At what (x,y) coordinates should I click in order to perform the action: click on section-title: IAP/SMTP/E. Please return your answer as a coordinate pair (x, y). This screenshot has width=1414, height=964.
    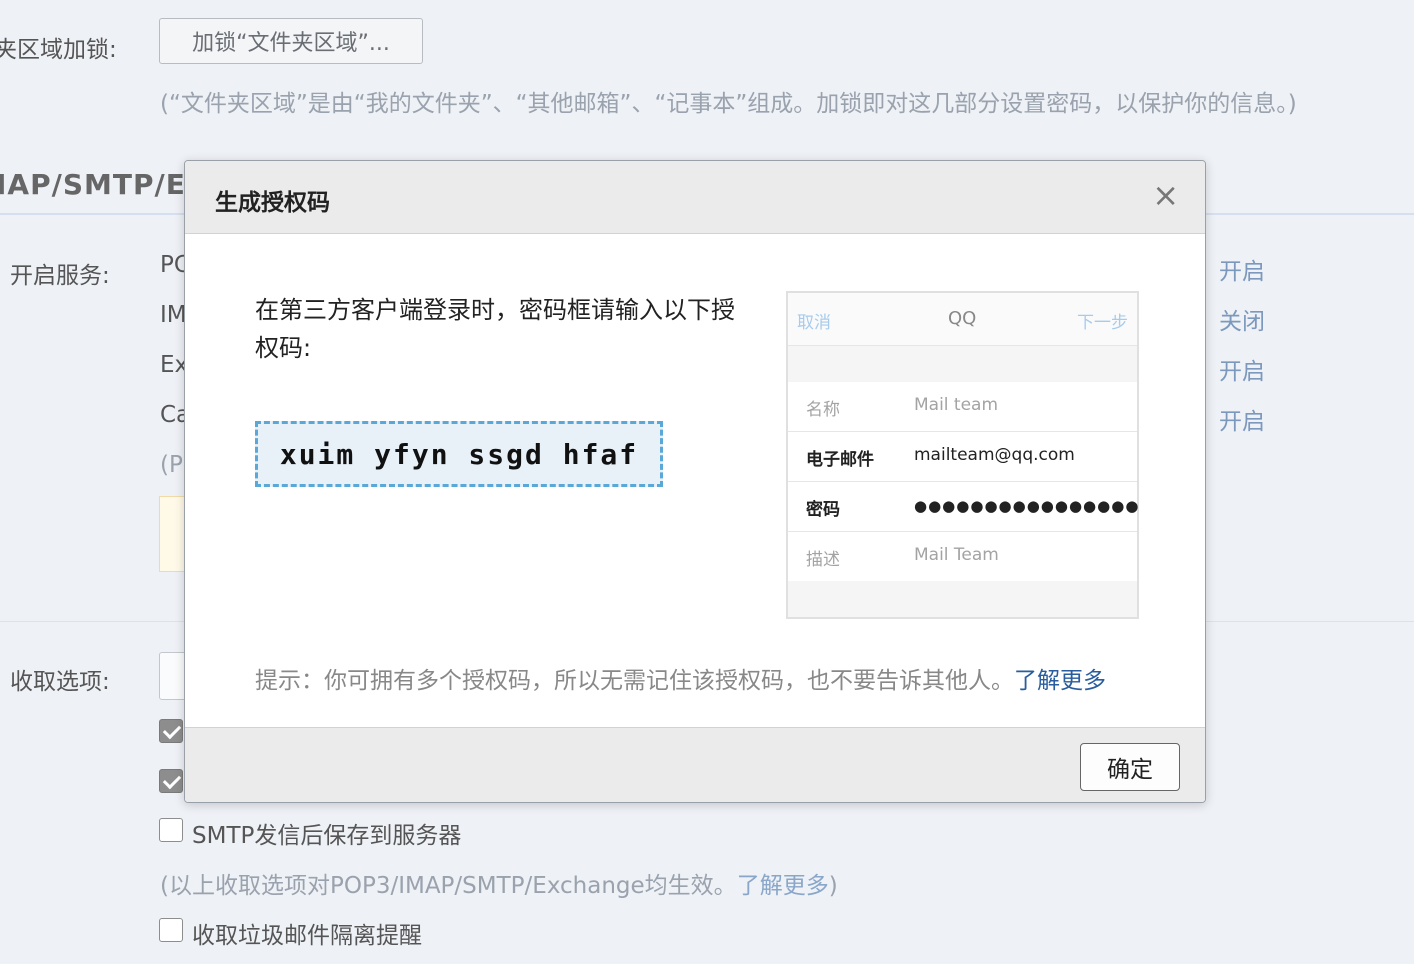
    Looking at the image, I should click on (93, 184).